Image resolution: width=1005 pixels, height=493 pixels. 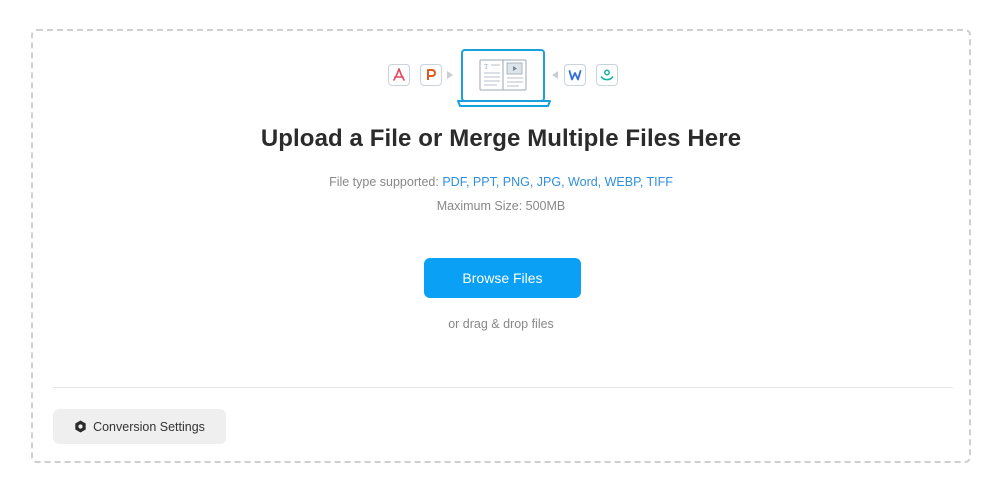 I want to click on gear-icon, so click(x=80, y=426).